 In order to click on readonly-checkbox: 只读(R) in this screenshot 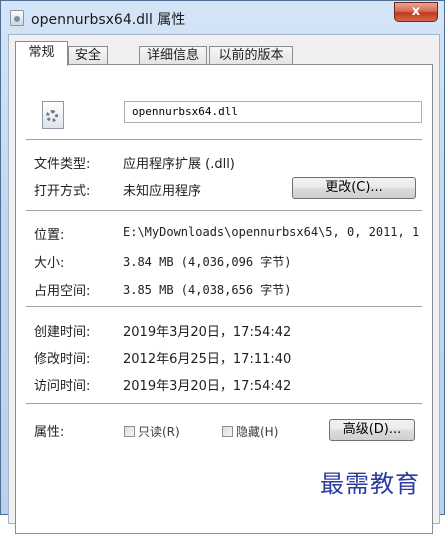, I will do `click(152, 431)`.